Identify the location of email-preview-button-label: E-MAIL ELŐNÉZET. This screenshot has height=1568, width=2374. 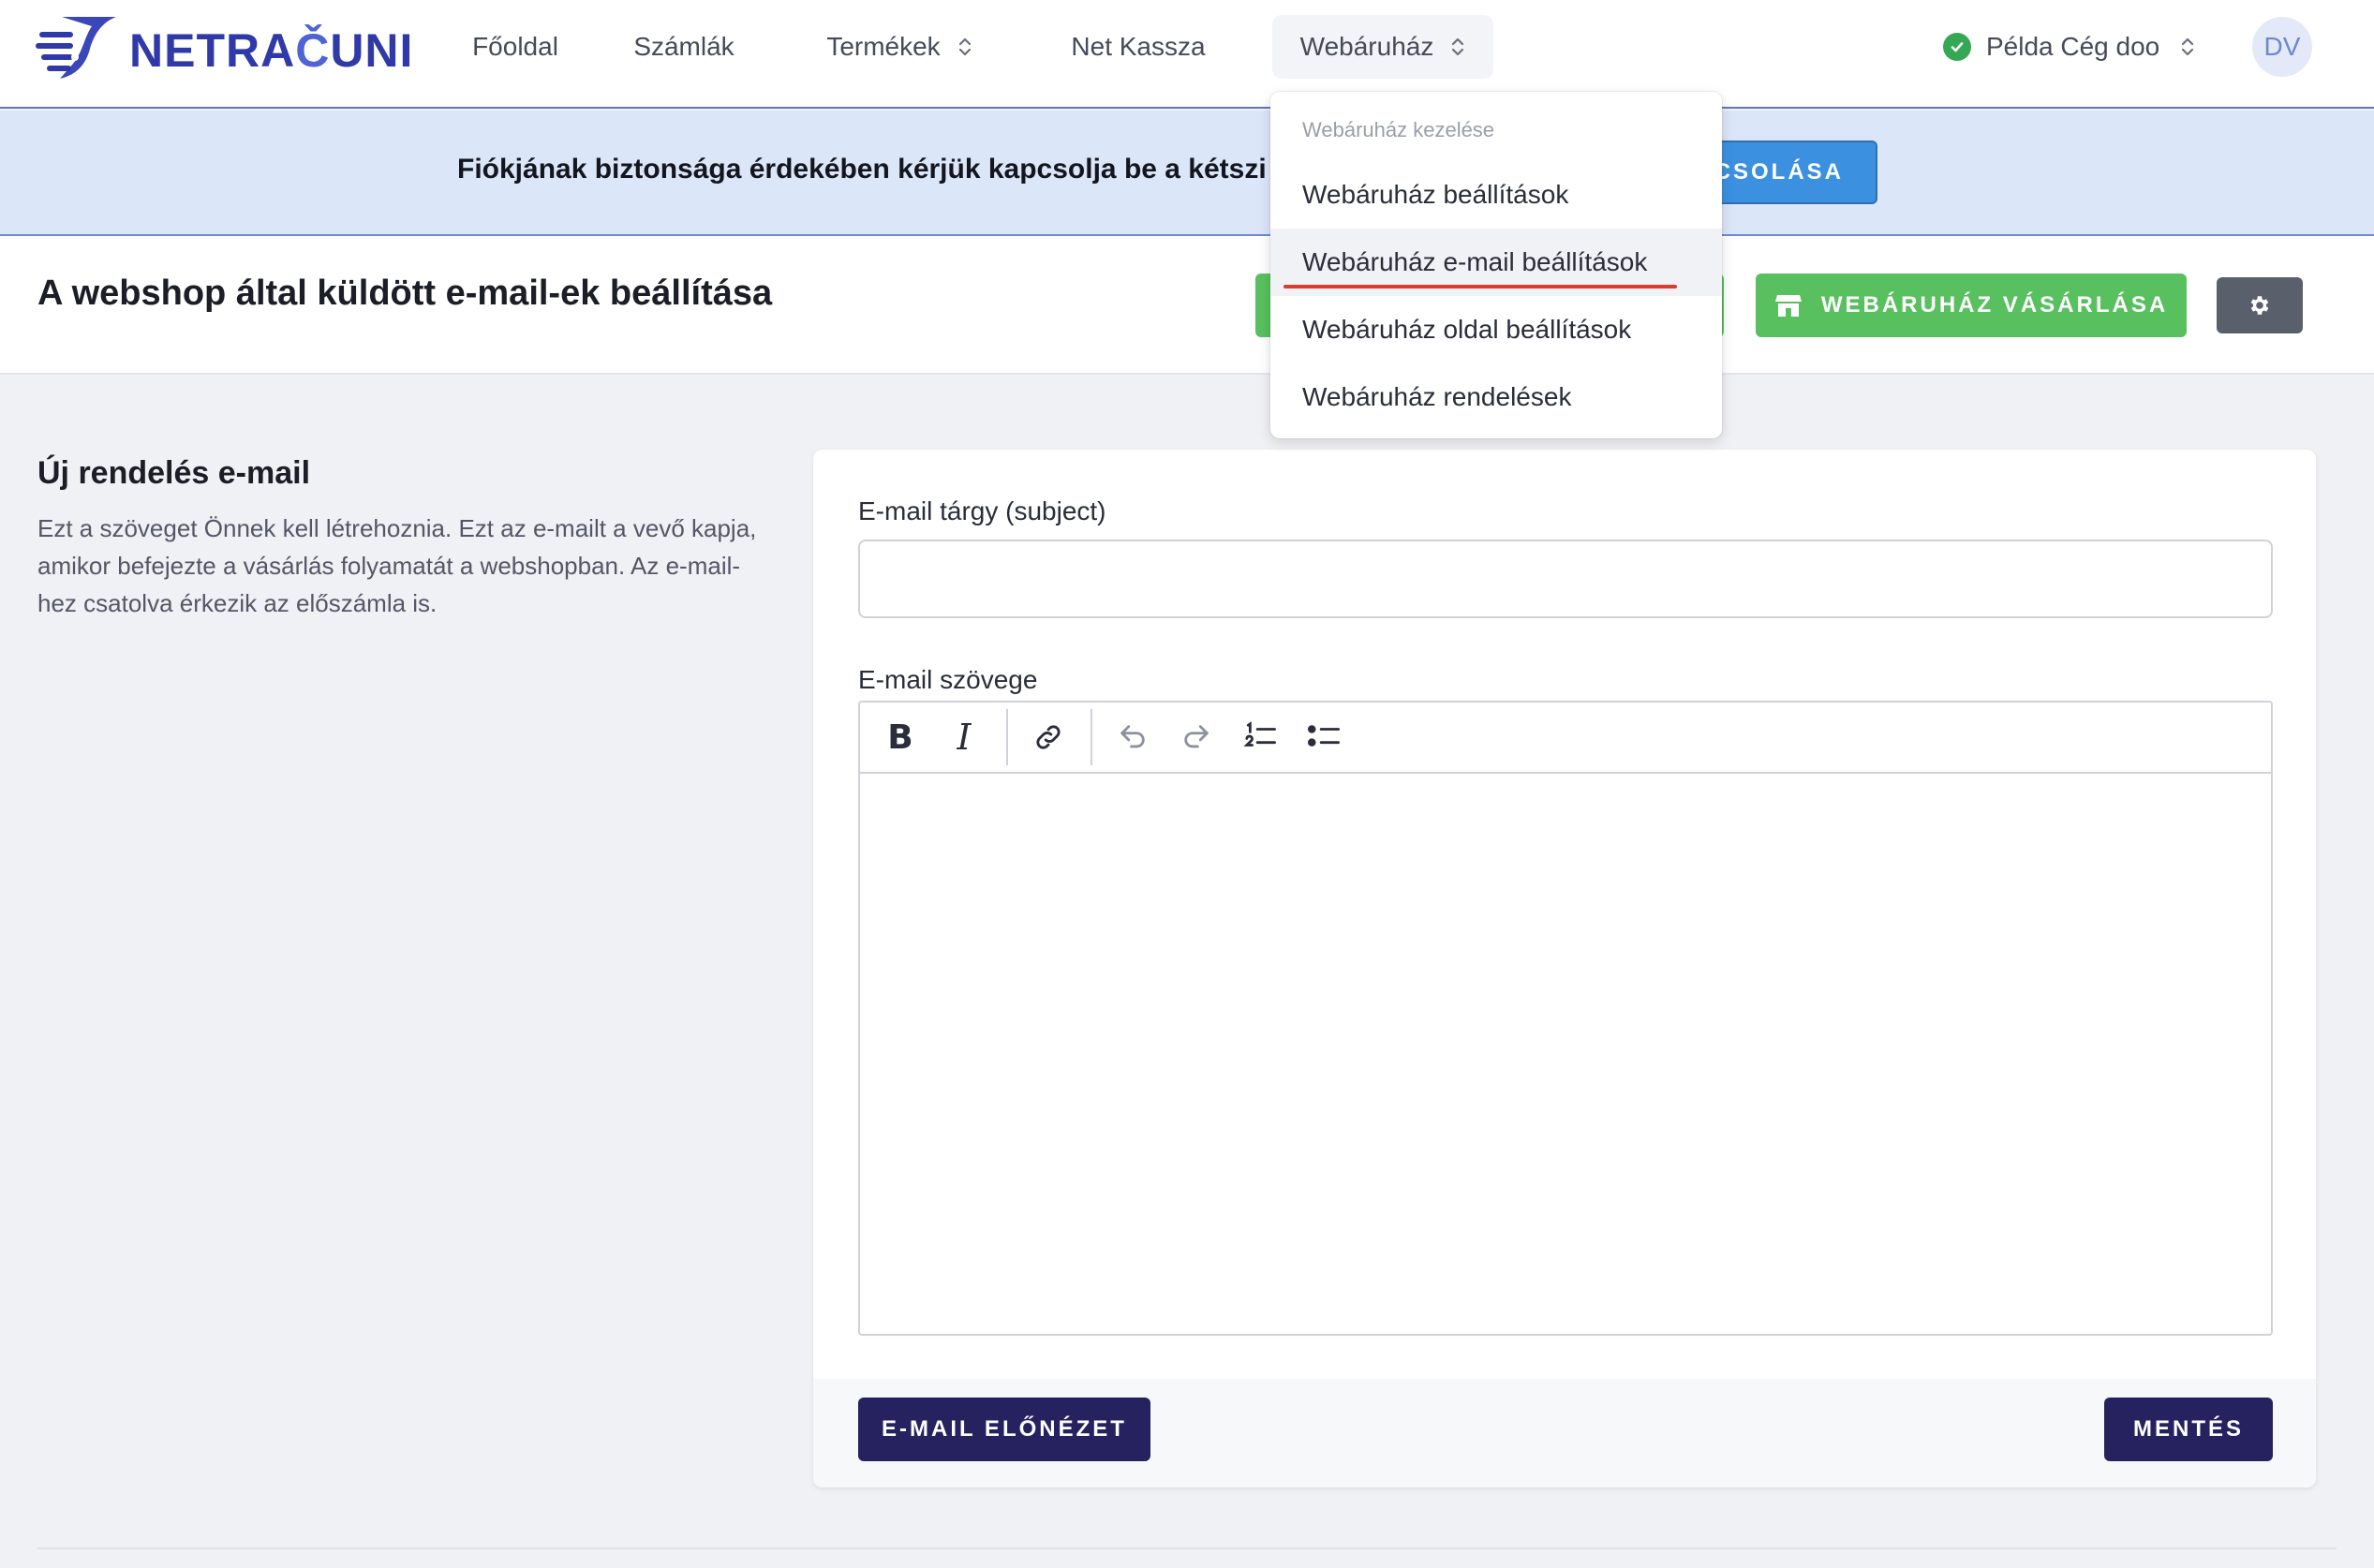
(1004, 1429).